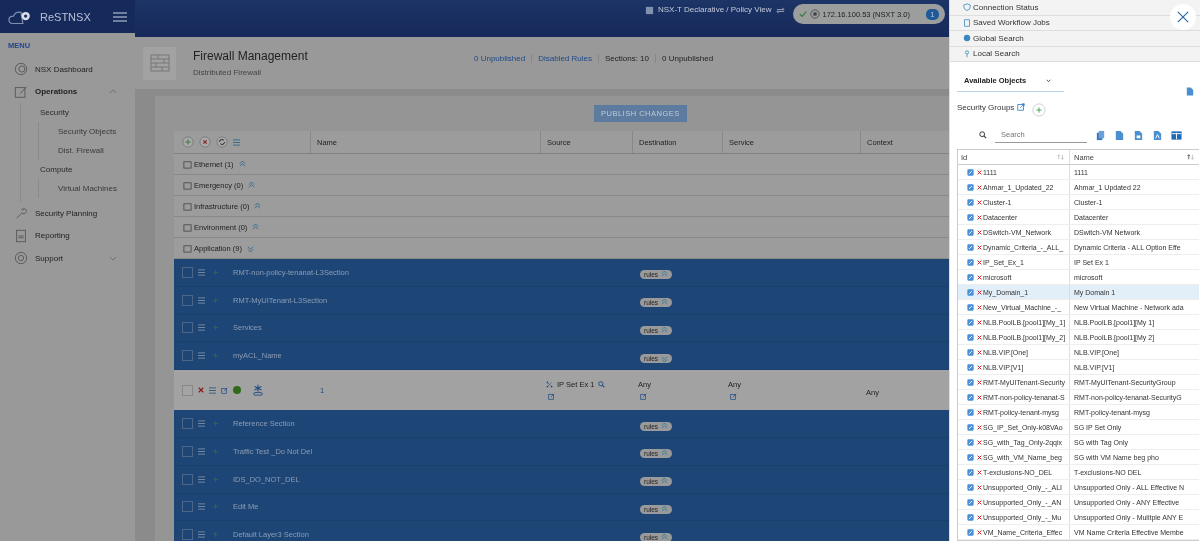  I want to click on sidebar-item: NSX Dashboard, so click(76, 69).